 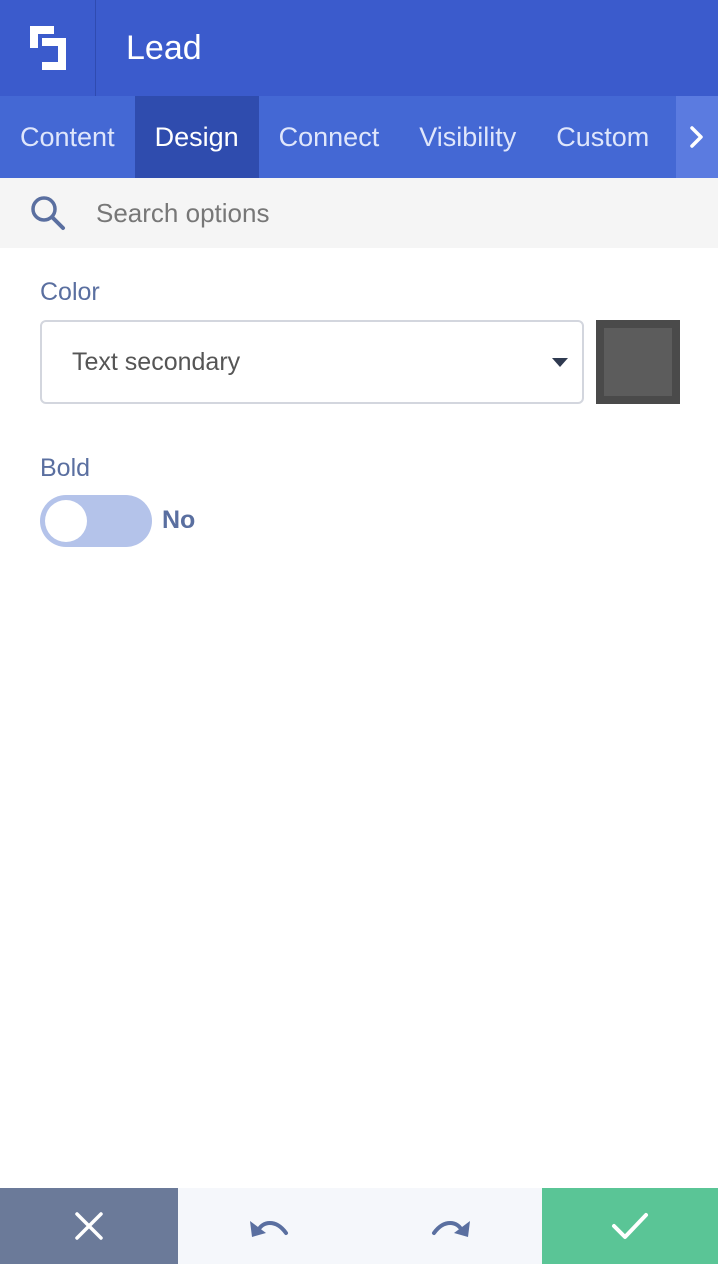 What do you see at coordinates (269, 1229) in the screenshot?
I see `undo-icon` at bounding box center [269, 1229].